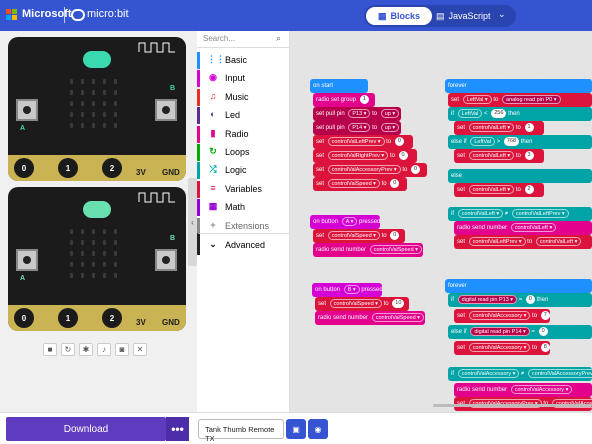 The height and width of the screenshot is (444, 592). I want to click on set-pull-pin-block: set pull pin P14 ▾ to up ▾, so click(357, 128).